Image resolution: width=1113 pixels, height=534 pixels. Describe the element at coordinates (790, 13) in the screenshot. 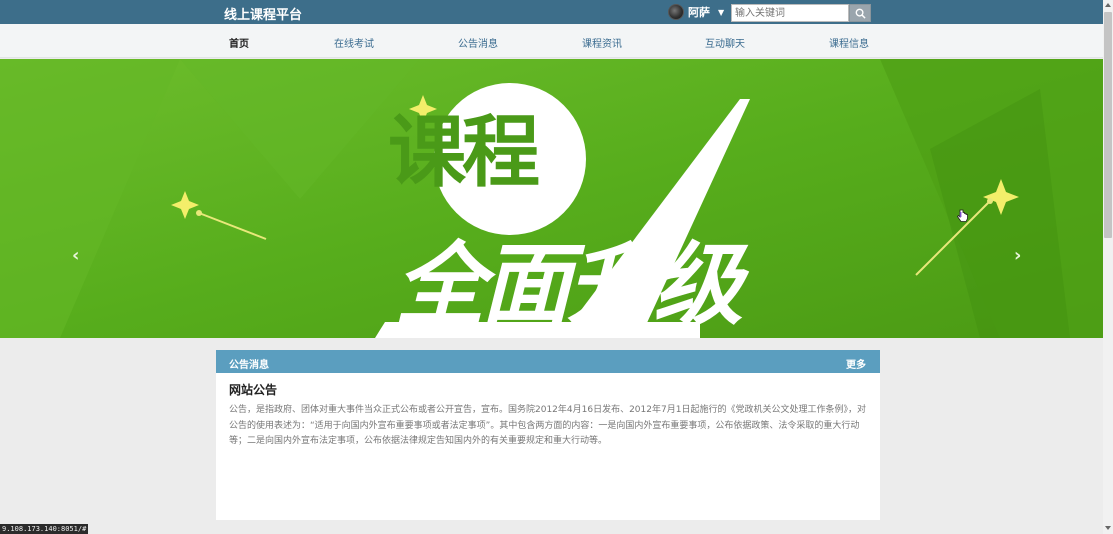

I see `search-input` at that location.